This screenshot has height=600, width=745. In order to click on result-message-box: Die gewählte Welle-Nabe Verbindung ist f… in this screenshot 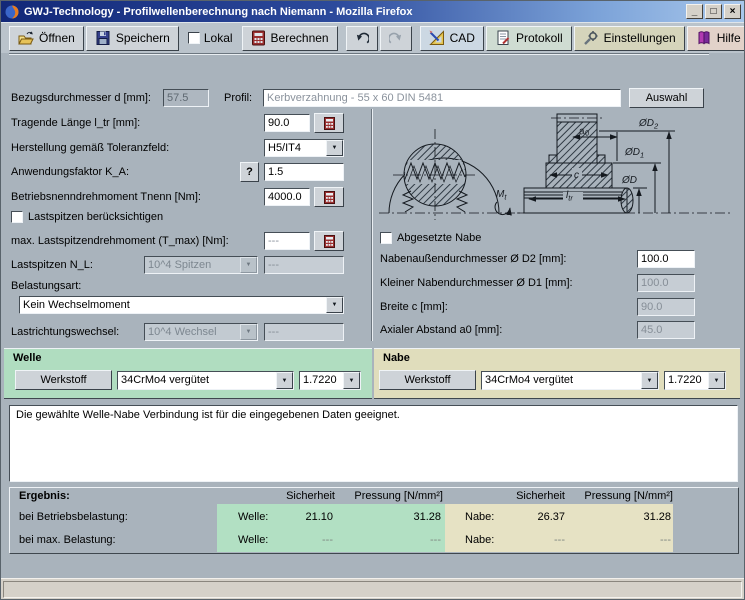, I will do `click(373, 443)`.